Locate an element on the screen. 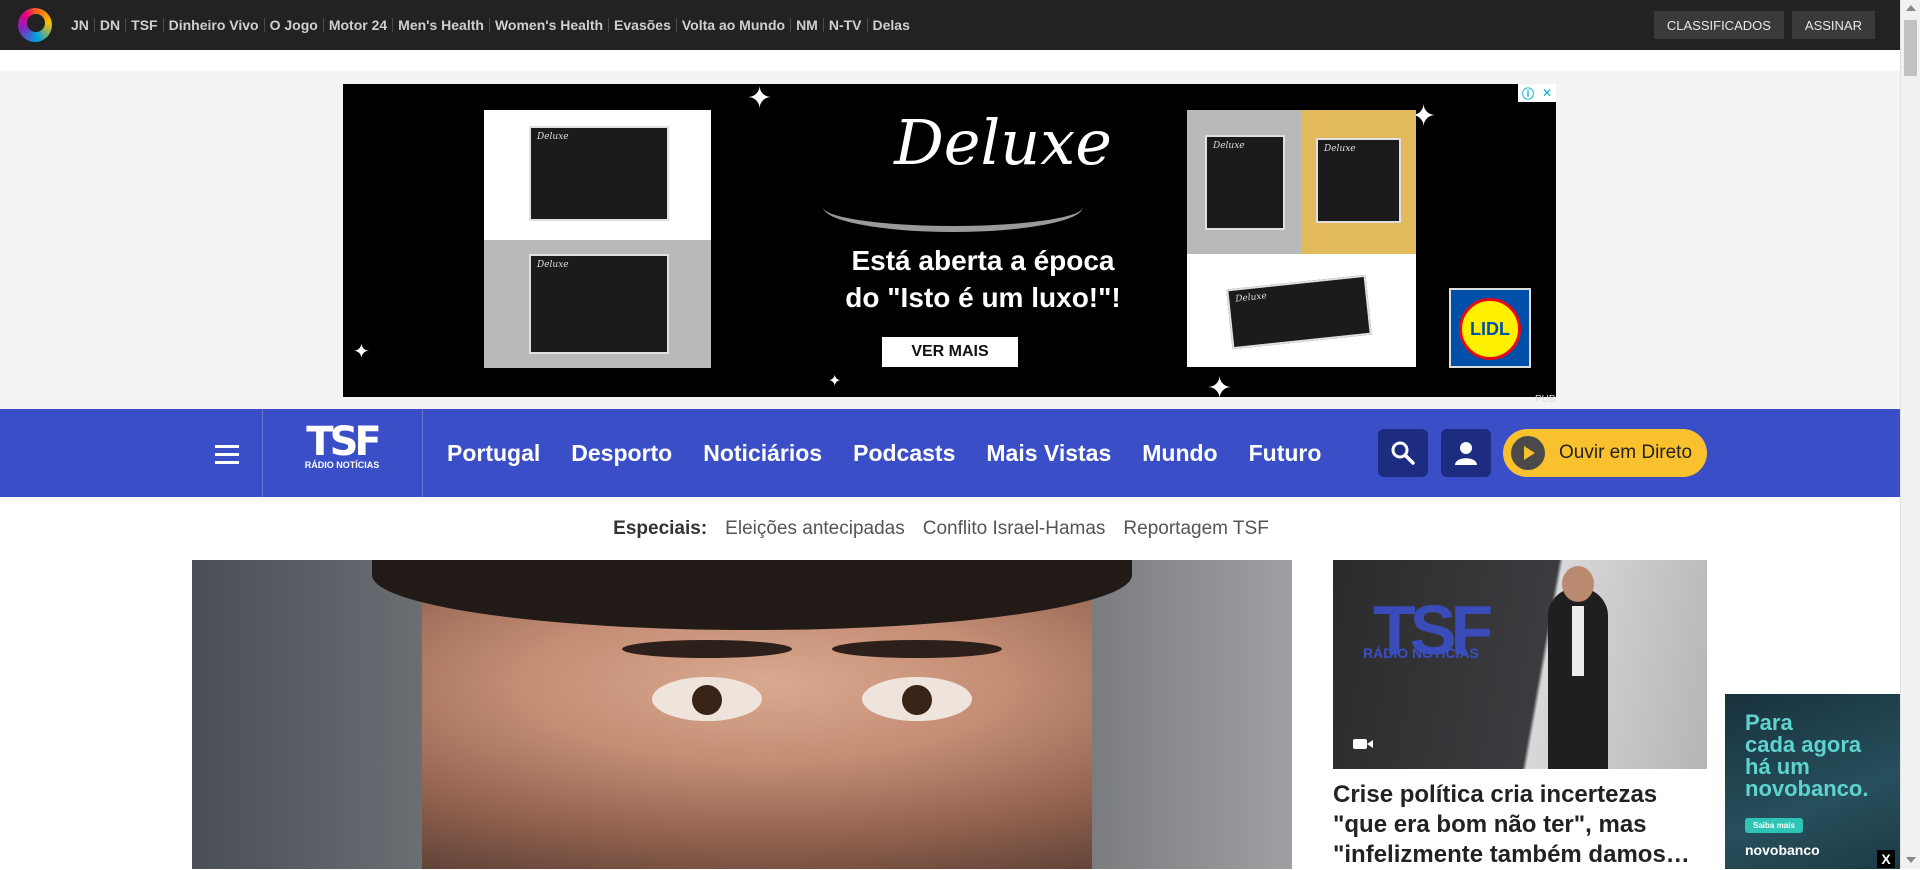  network-link-womens-health: Women's Health is located at coordinates (550, 25).